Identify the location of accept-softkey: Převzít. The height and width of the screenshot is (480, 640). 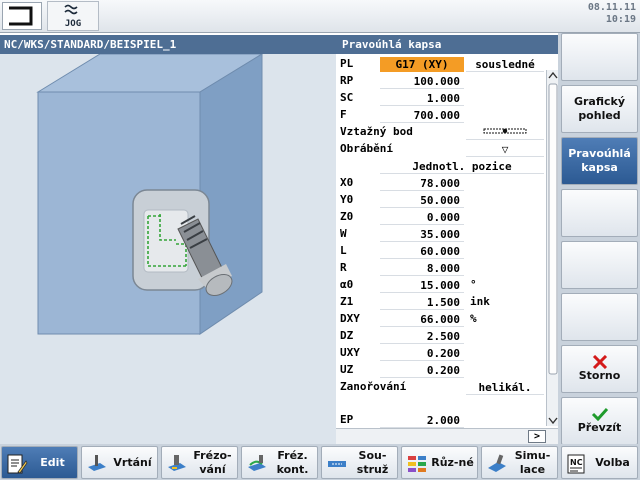
(599, 421).